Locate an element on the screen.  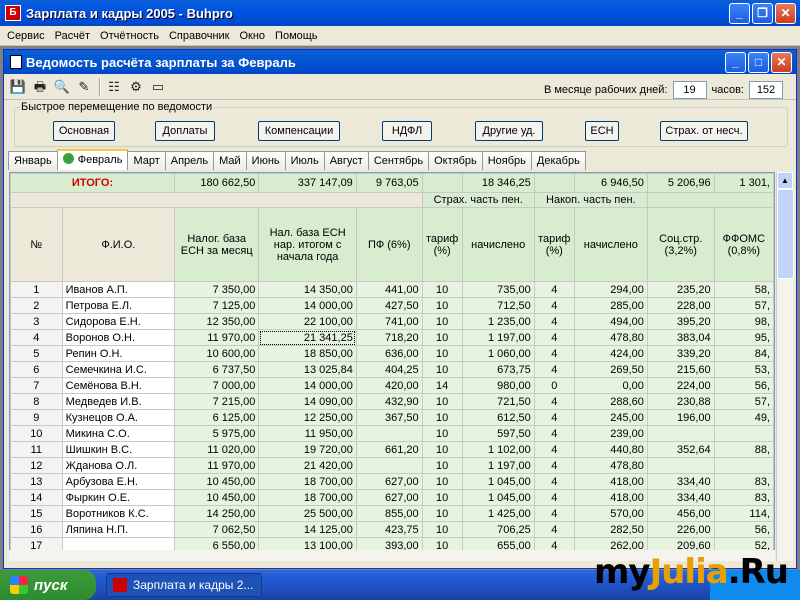
strakh-amount-cell: 1 425,00 is located at coordinates (498, 513).